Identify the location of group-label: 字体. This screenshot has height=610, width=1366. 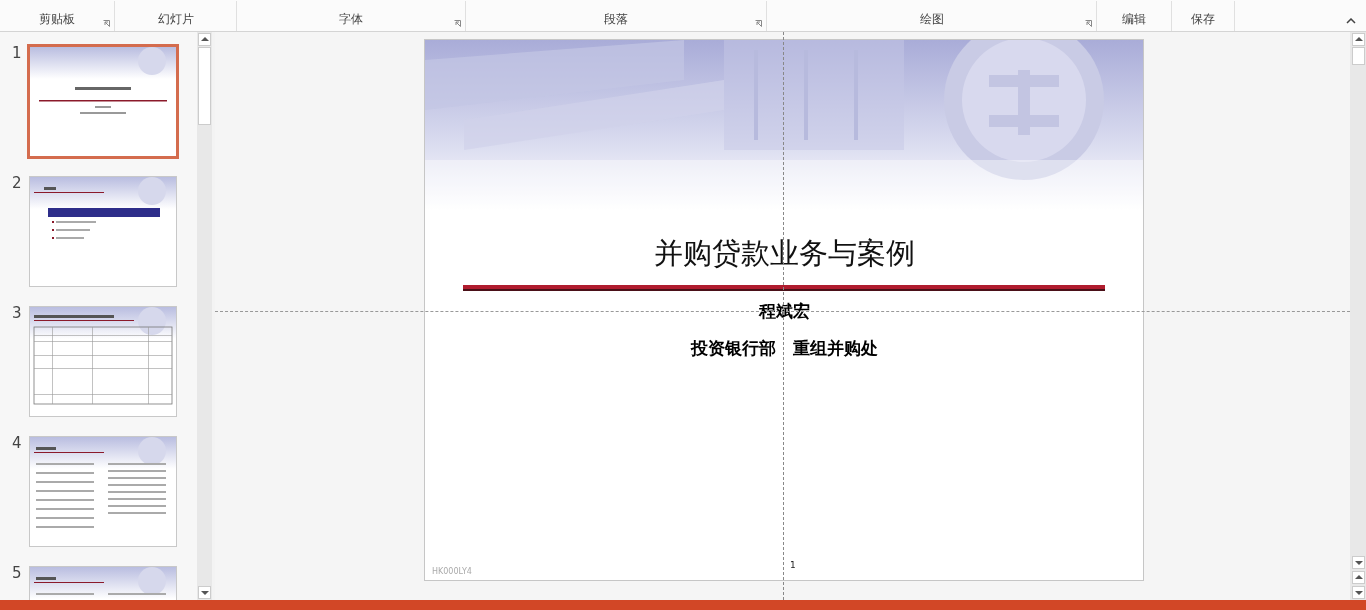
(351, 19).